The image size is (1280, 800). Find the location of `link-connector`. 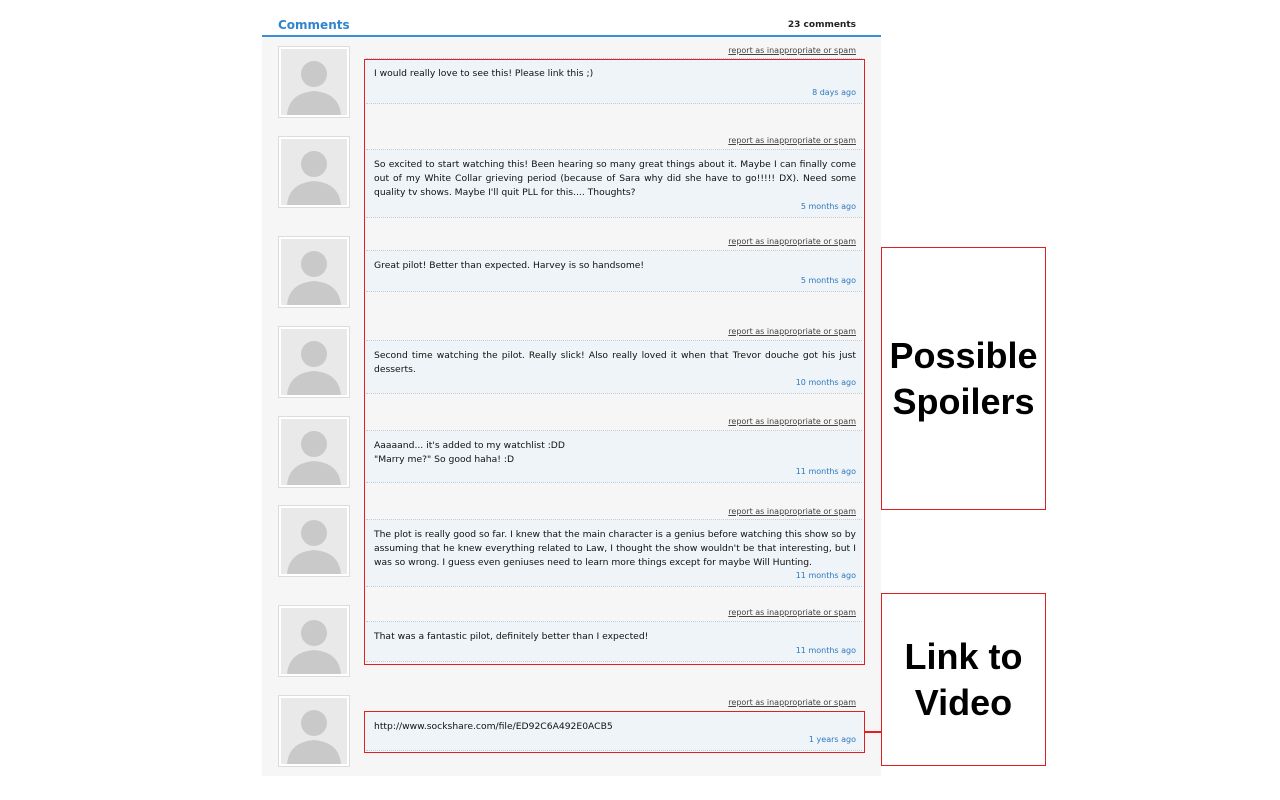

link-connector is located at coordinates (873, 732).